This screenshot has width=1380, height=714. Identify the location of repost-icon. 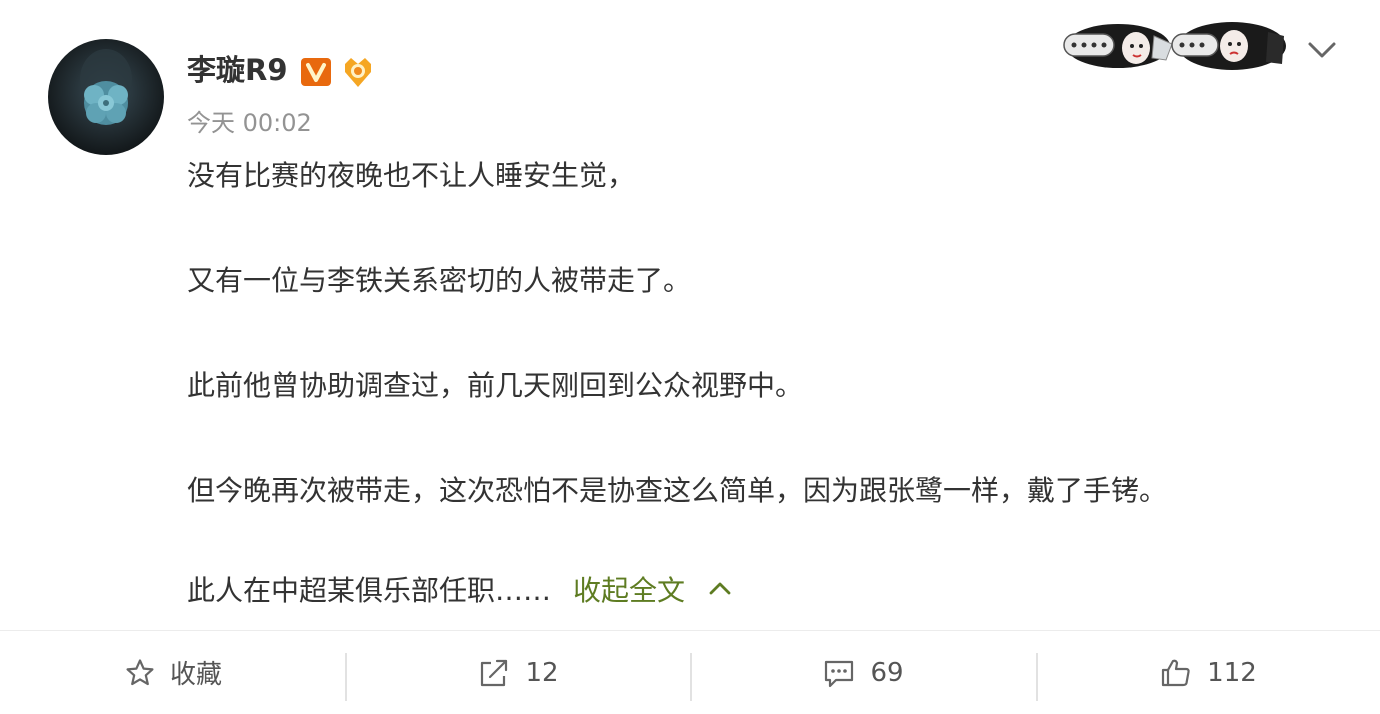
(494, 672).